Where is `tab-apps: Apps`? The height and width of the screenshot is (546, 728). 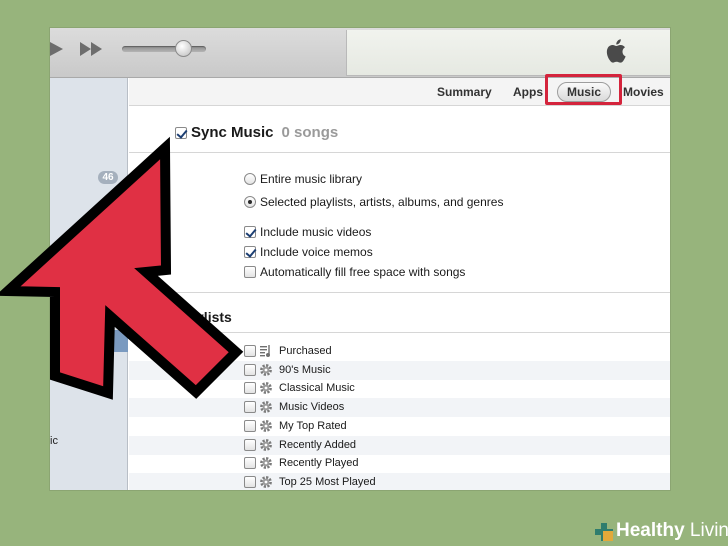 tab-apps: Apps is located at coordinates (528, 92).